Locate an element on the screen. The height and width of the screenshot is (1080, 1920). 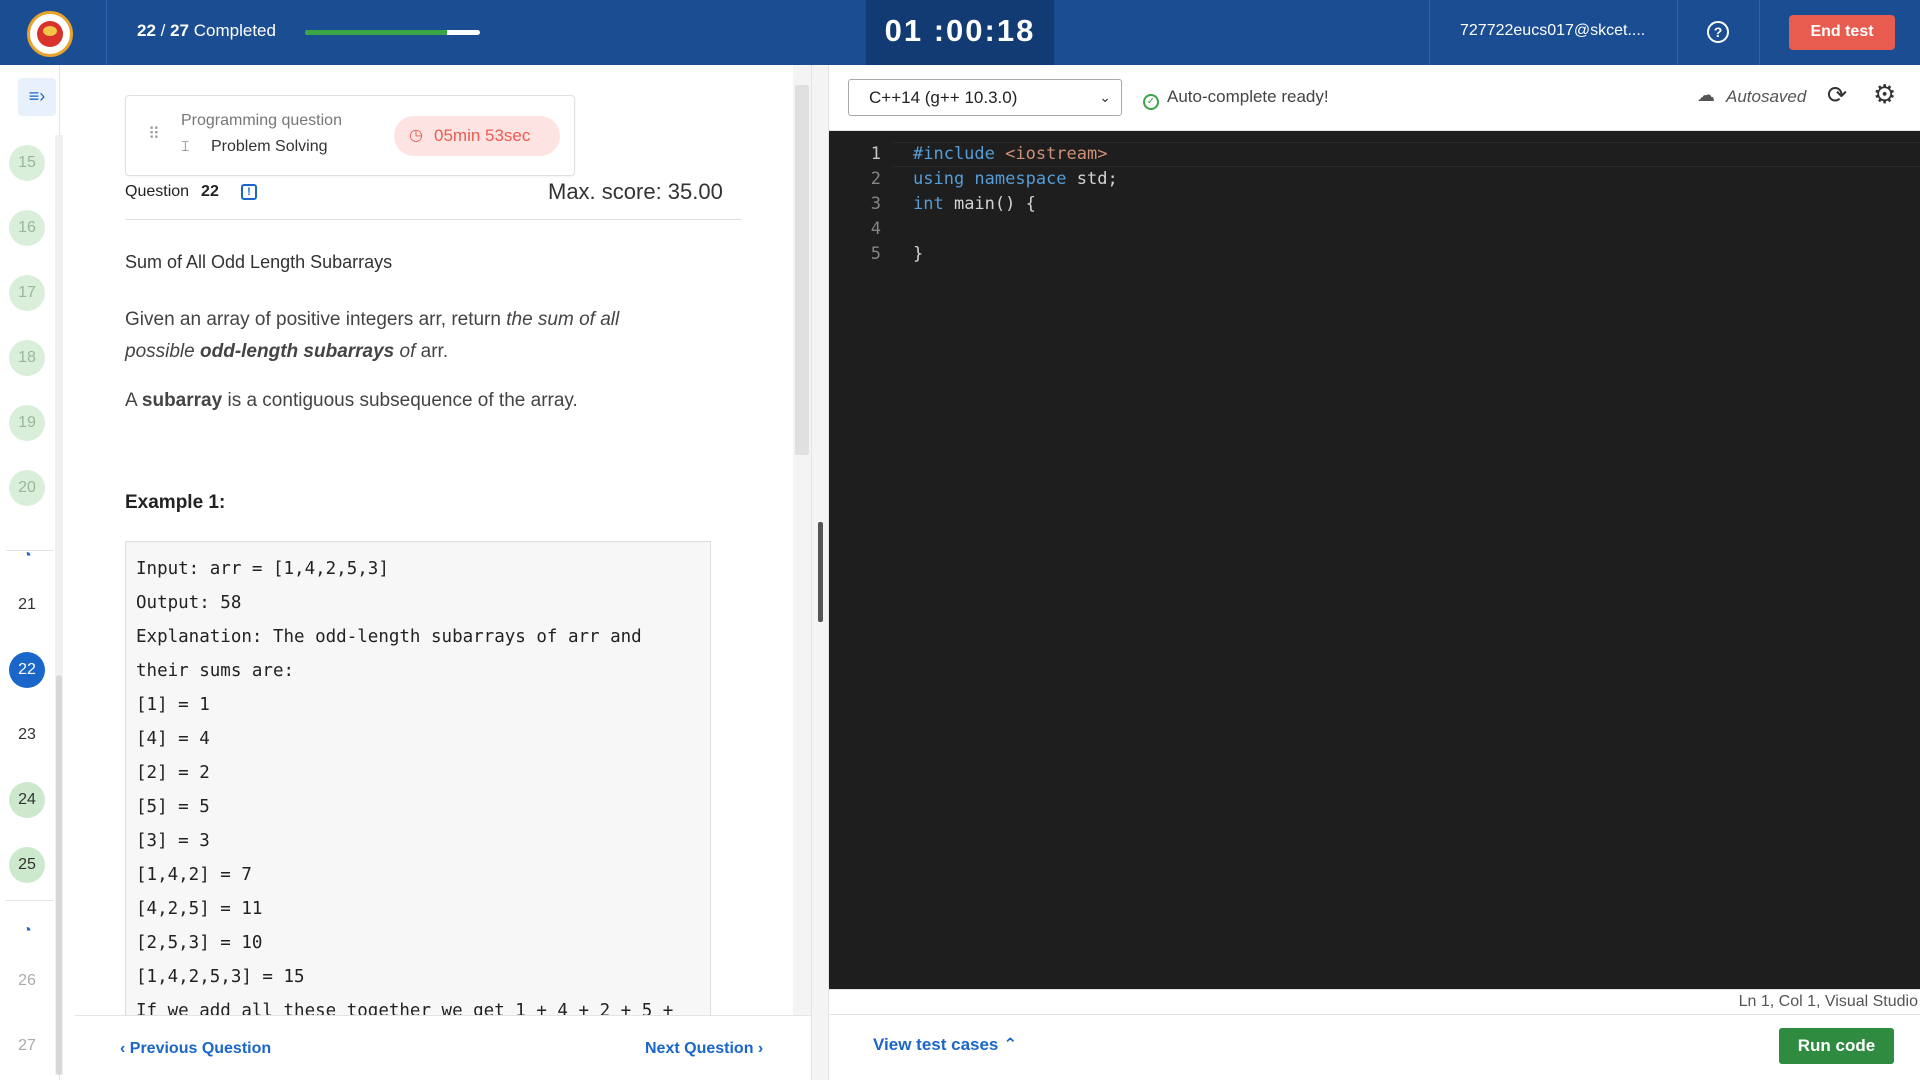
chevron-up-icon: ⌃ is located at coordinates (1010, 1044).